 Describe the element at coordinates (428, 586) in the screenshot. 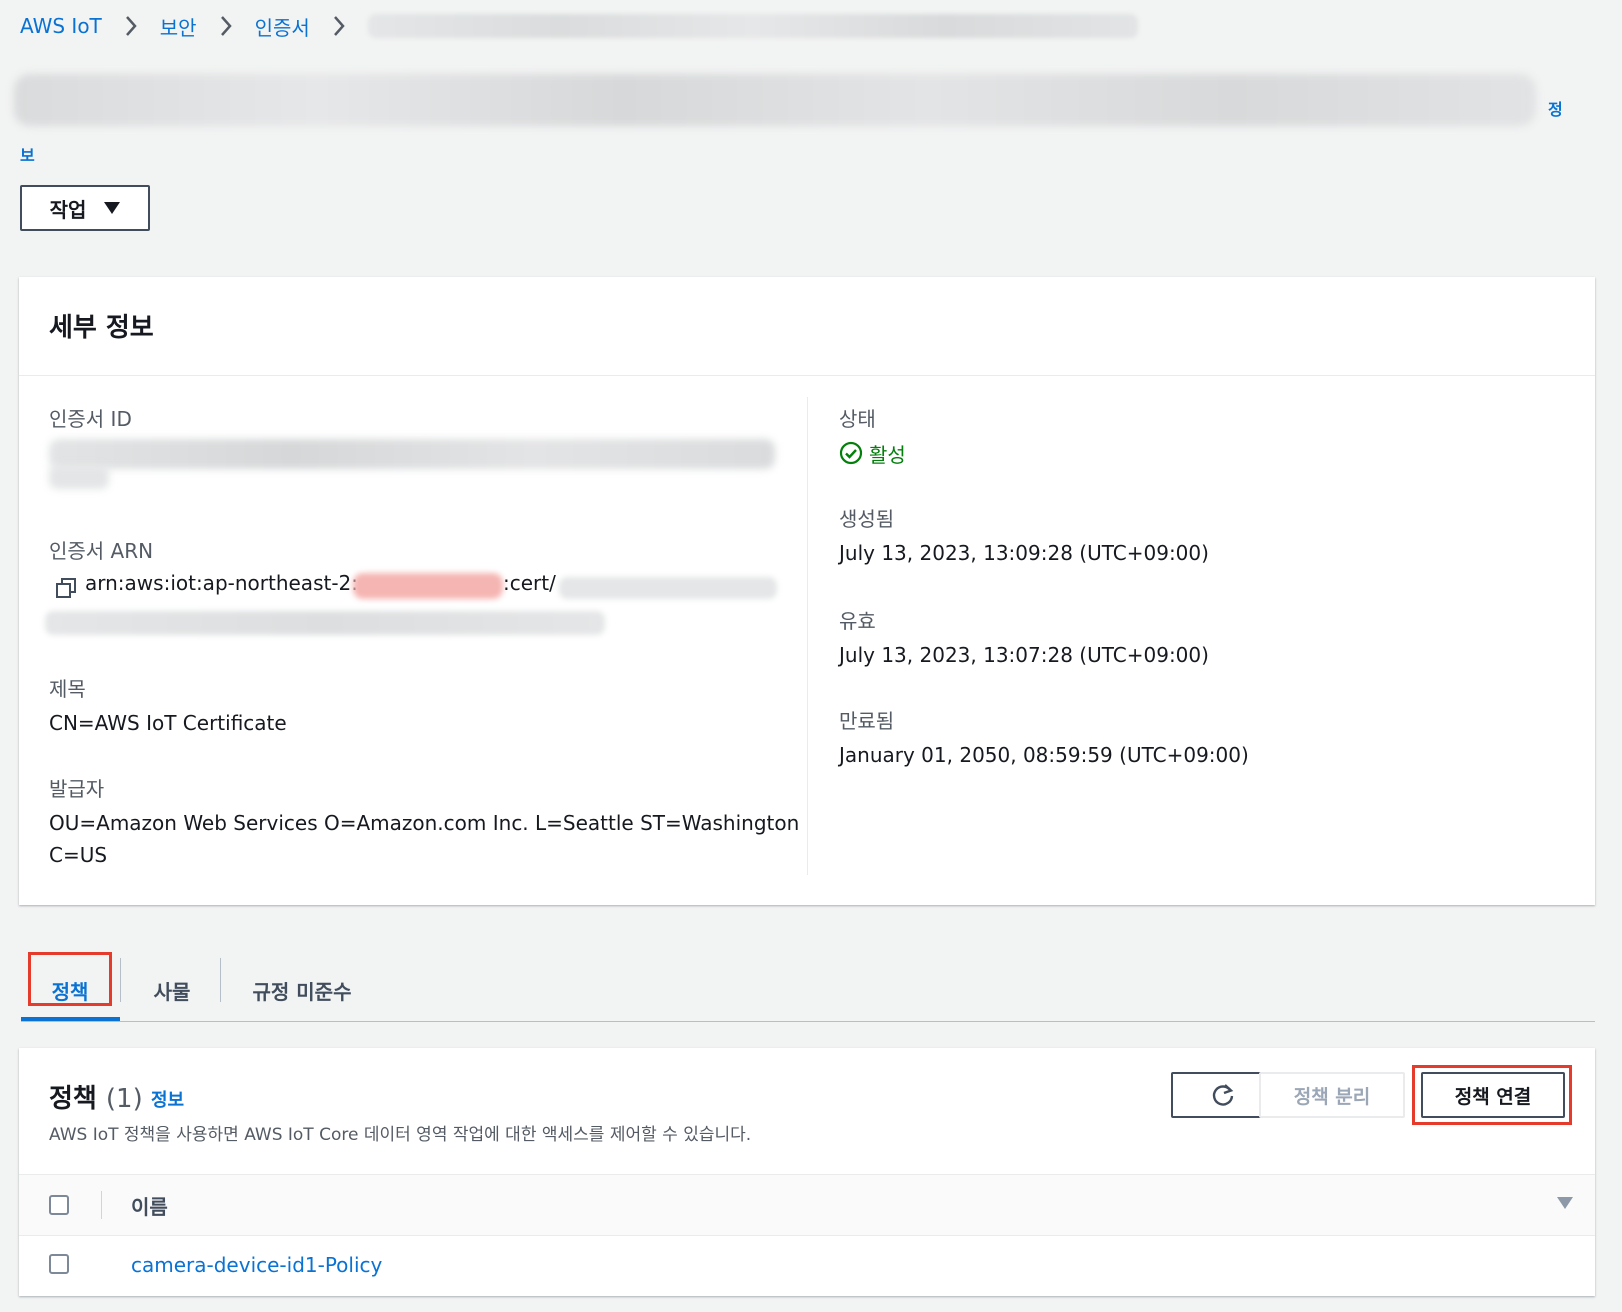

I see `account-id-redacted` at that location.